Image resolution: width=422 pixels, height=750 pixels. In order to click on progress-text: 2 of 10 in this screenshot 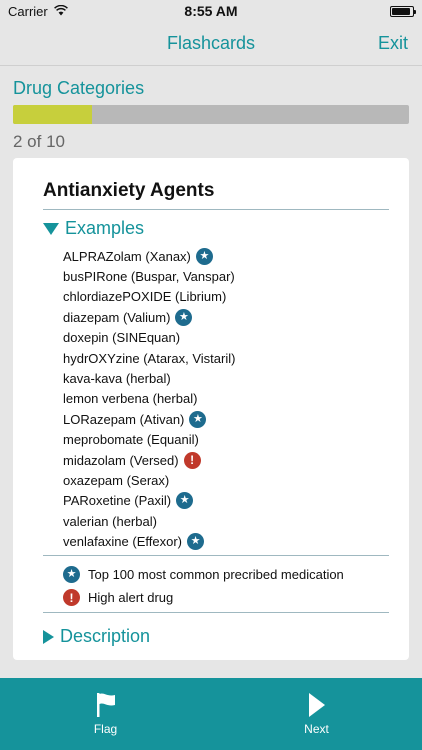, I will do `click(39, 141)`.